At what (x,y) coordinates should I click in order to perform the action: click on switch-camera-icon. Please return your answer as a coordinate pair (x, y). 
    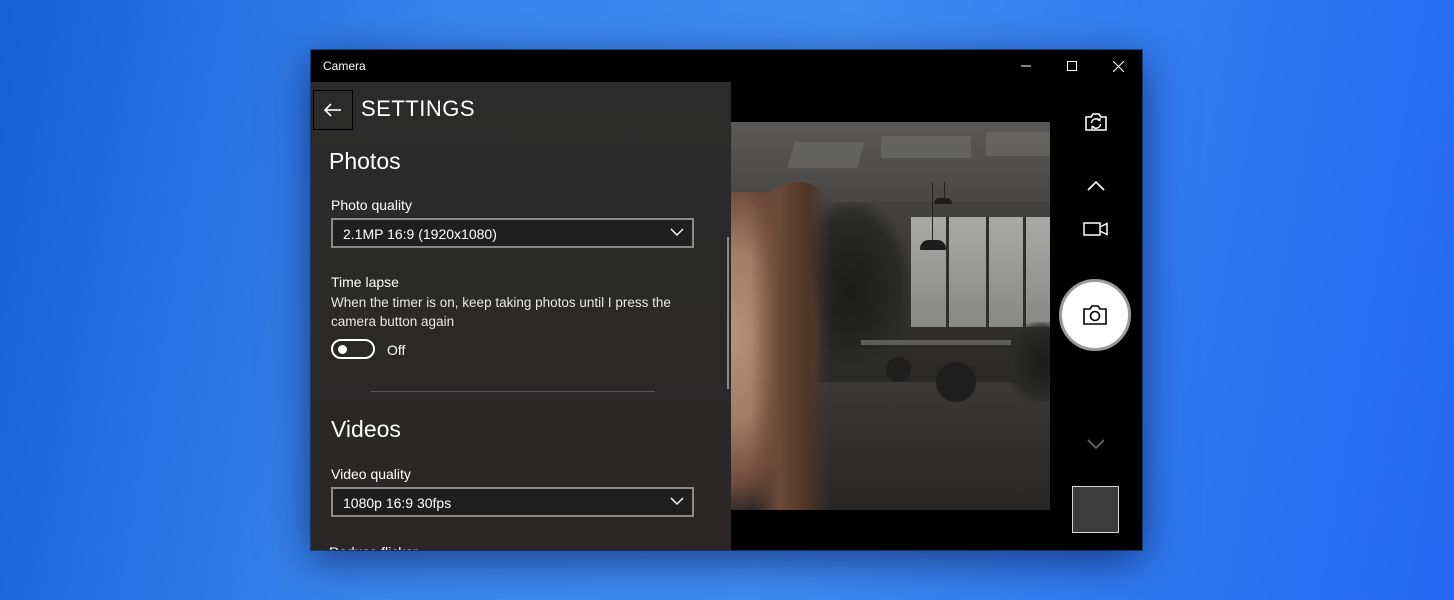
    Looking at the image, I should click on (1096, 122).